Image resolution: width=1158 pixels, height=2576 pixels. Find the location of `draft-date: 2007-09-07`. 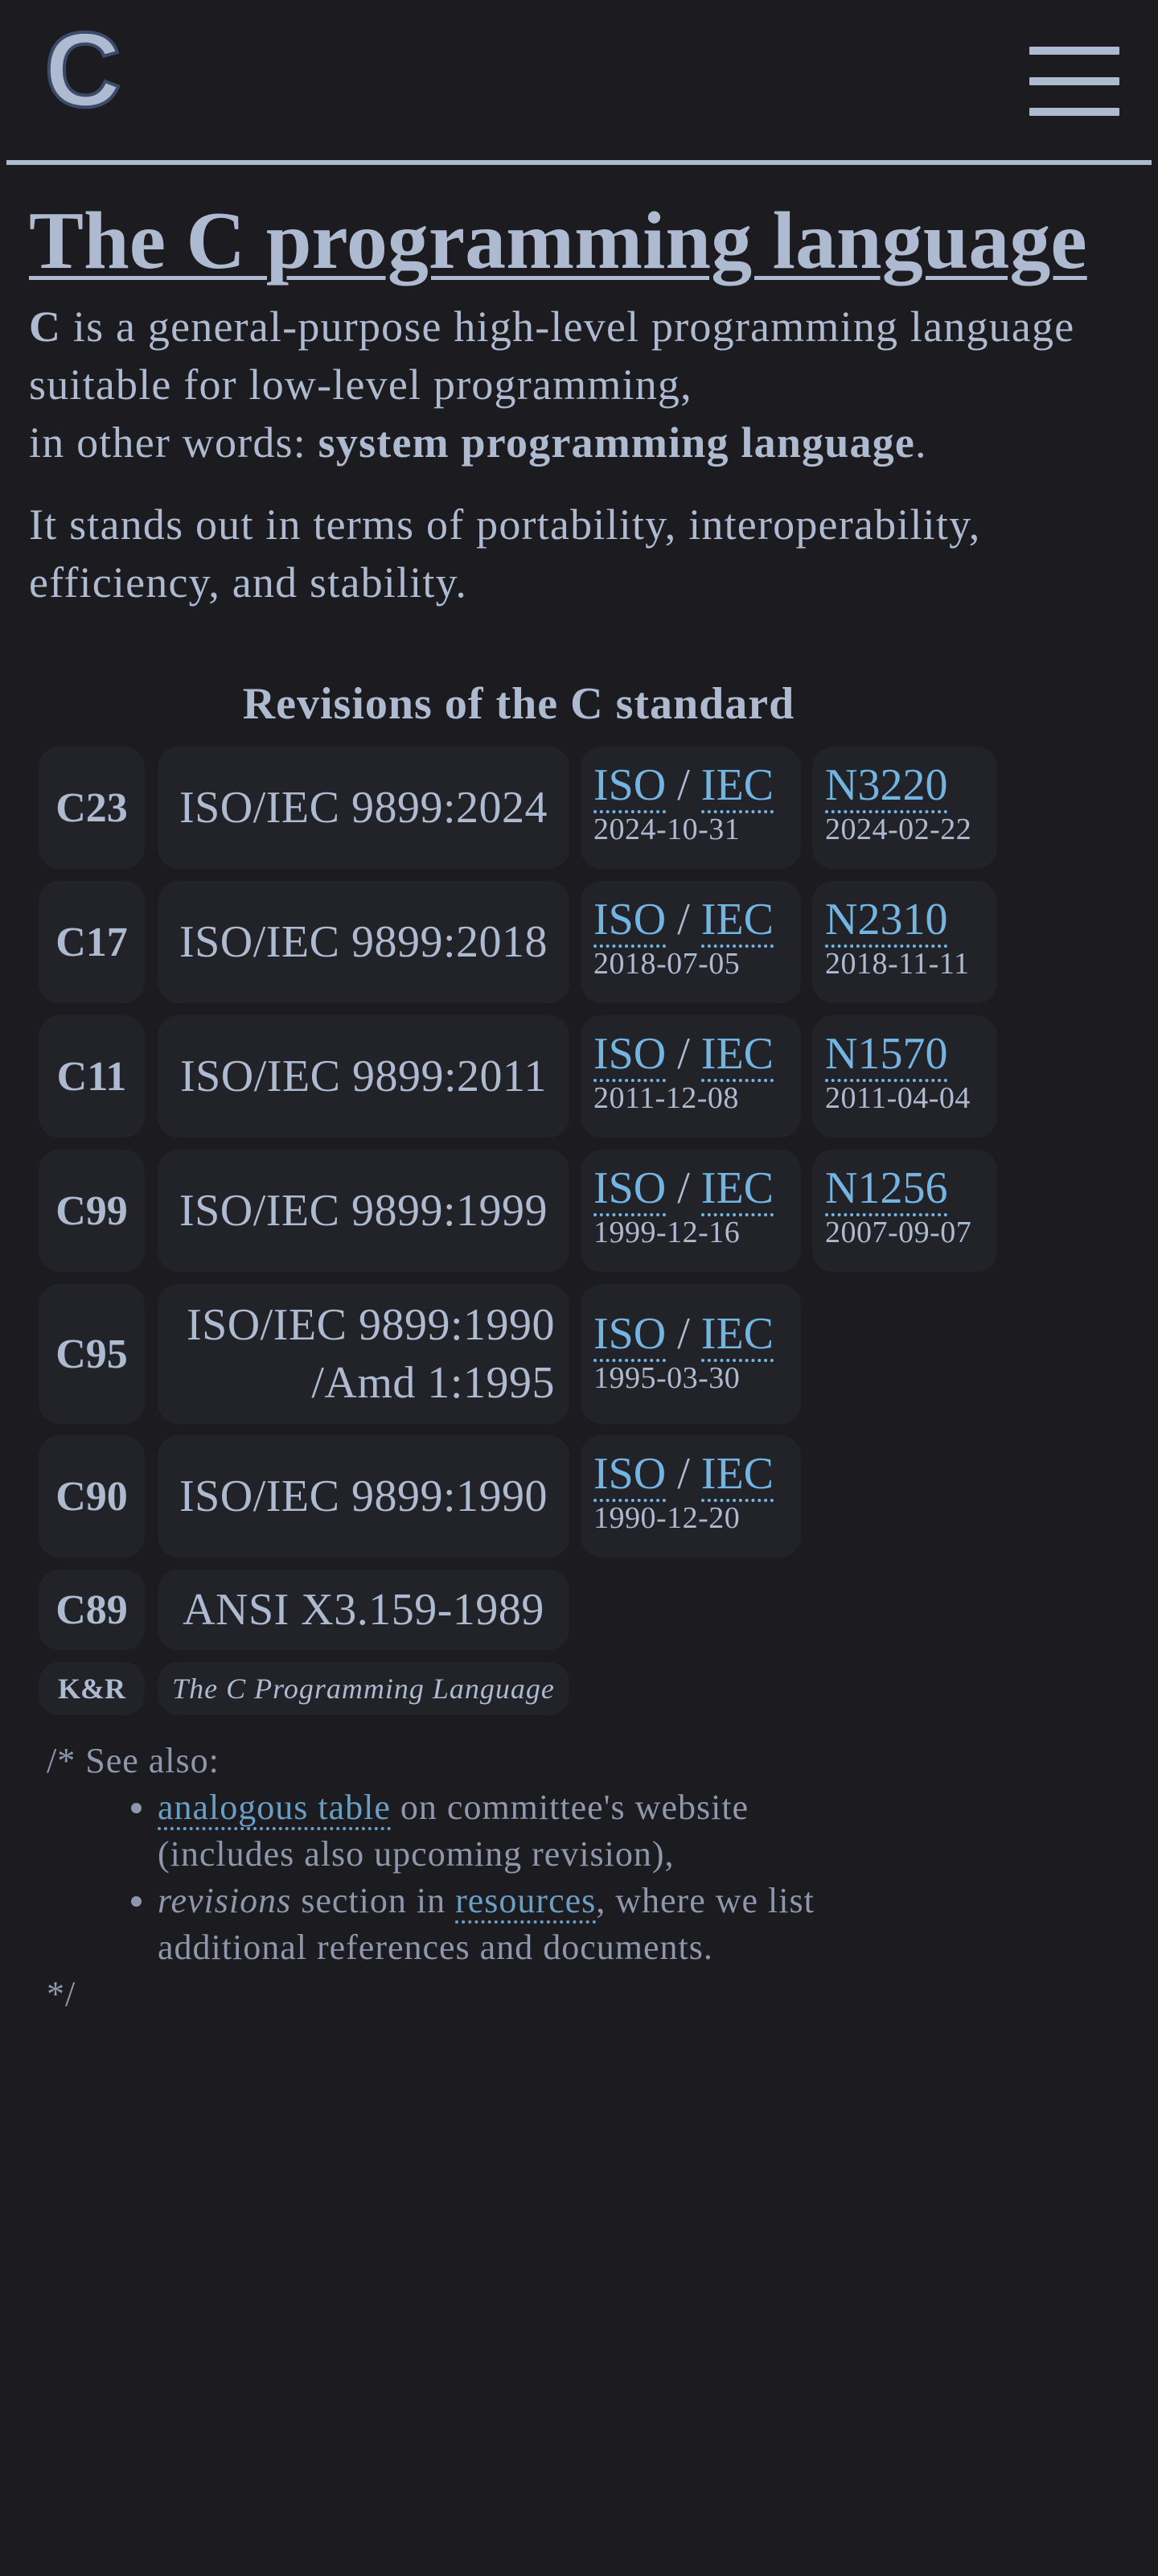

draft-date: 2007-09-07 is located at coordinates (898, 1232).